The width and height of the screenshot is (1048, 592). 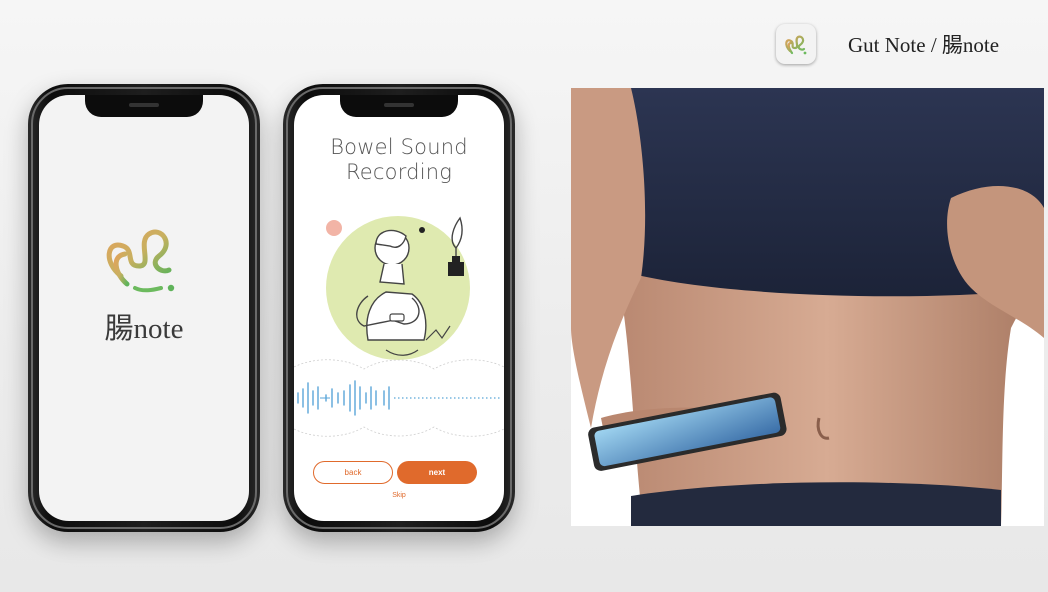 I want to click on screen-title: Bowel Sound Recording, so click(x=399, y=160).